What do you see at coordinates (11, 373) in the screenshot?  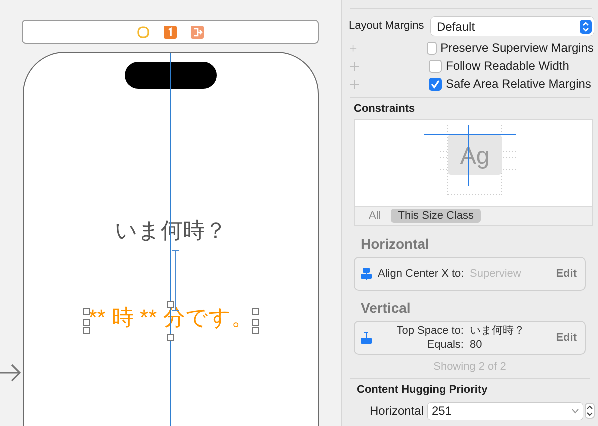 I see `entry-arrow-icon` at bounding box center [11, 373].